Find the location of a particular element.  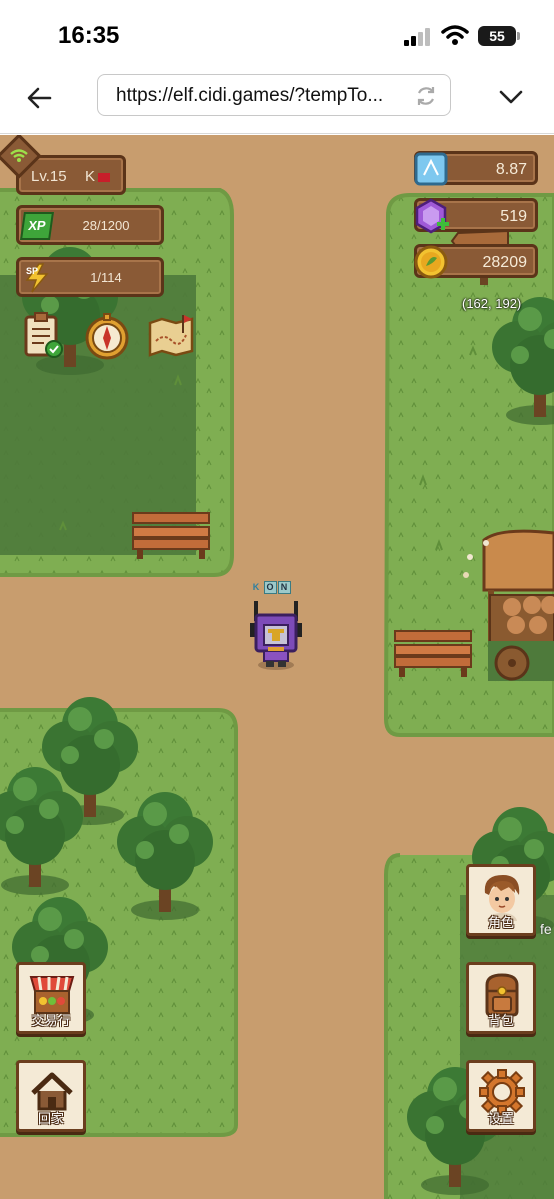

character-button-label: 角色 is located at coordinates (500, 923).